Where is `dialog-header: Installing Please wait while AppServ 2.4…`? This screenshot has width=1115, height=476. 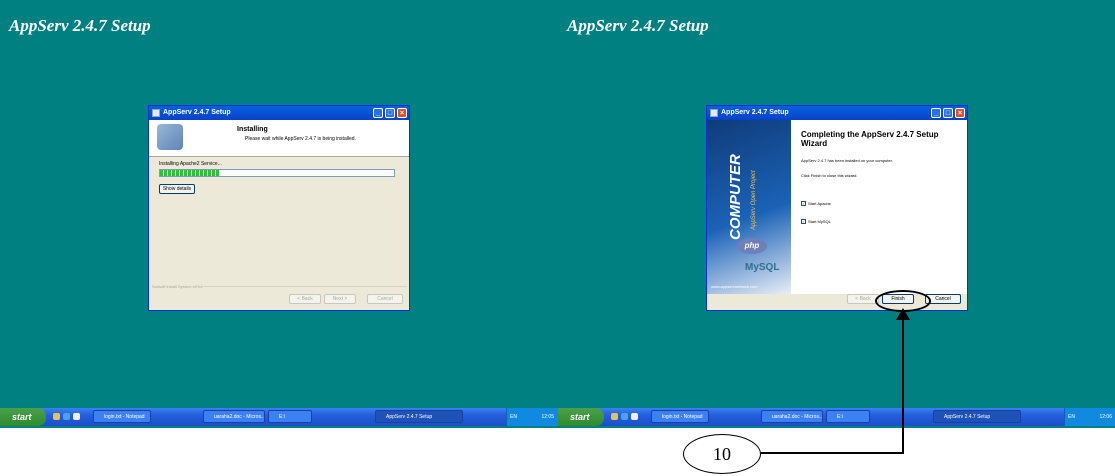
dialog-header: Installing Please wait while AppServ 2.4… is located at coordinates (279, 138).